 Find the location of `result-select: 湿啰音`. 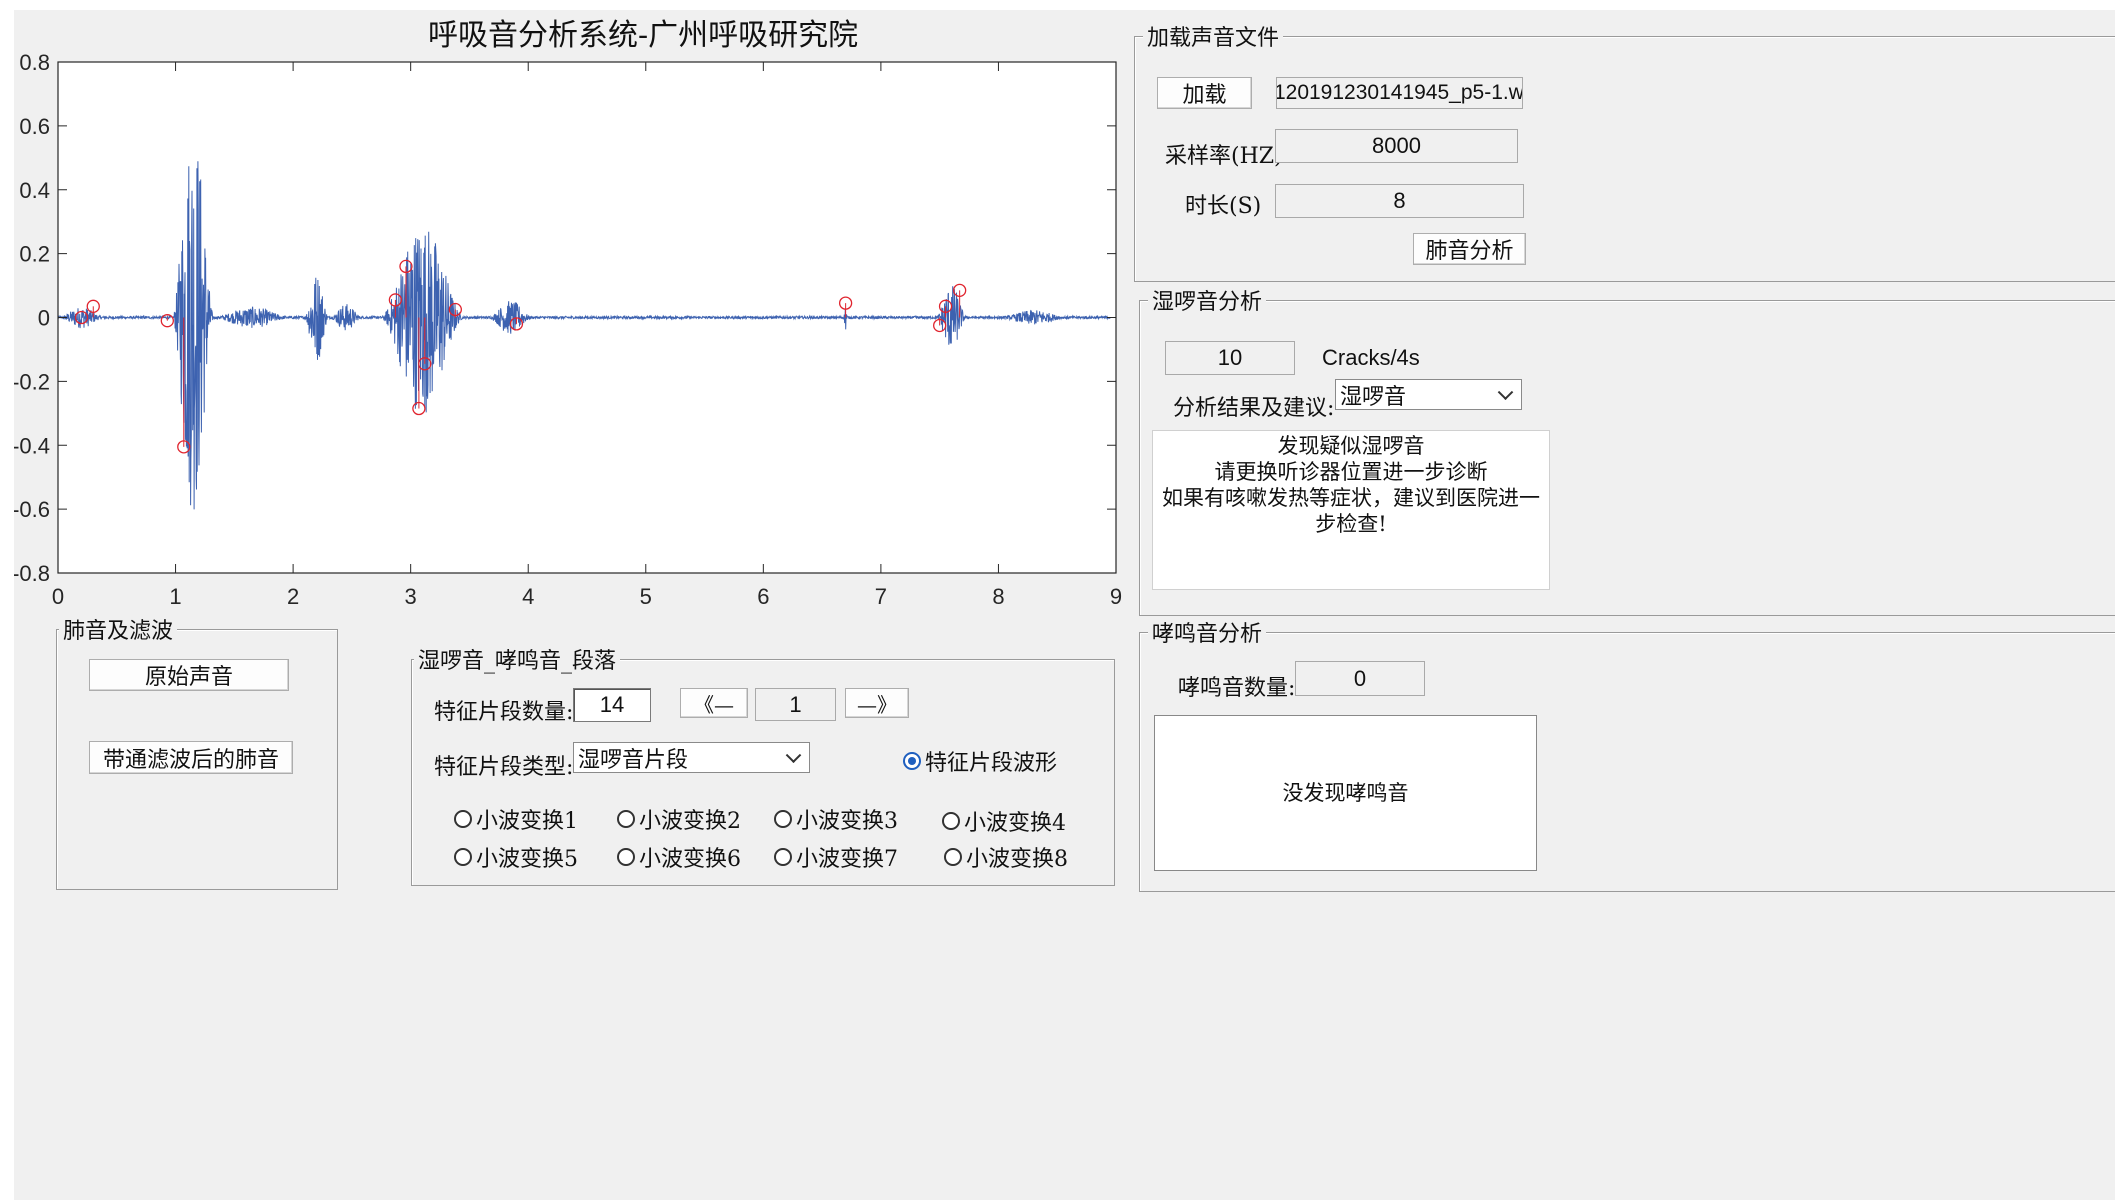

result-select: 湿啰音 is located at coordinates (1428, 394).